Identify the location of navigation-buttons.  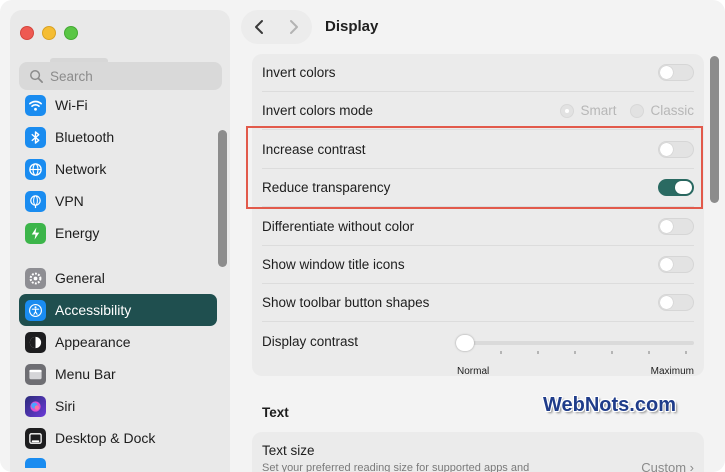
(276, 27).